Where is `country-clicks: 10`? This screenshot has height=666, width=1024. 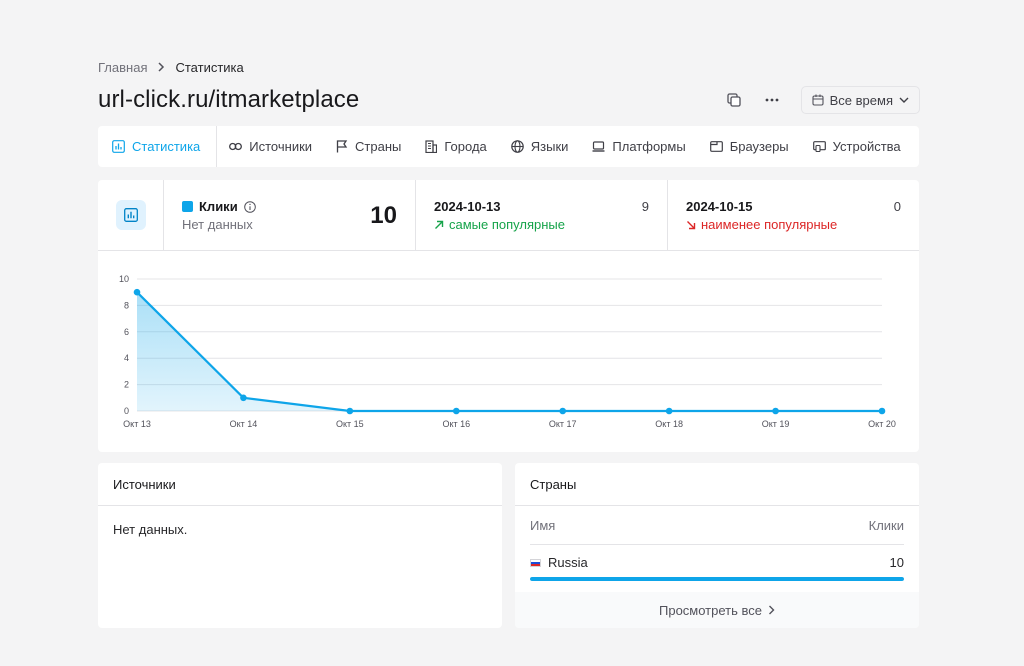 country-clicks: 10 is located at coordinates (896, 562).